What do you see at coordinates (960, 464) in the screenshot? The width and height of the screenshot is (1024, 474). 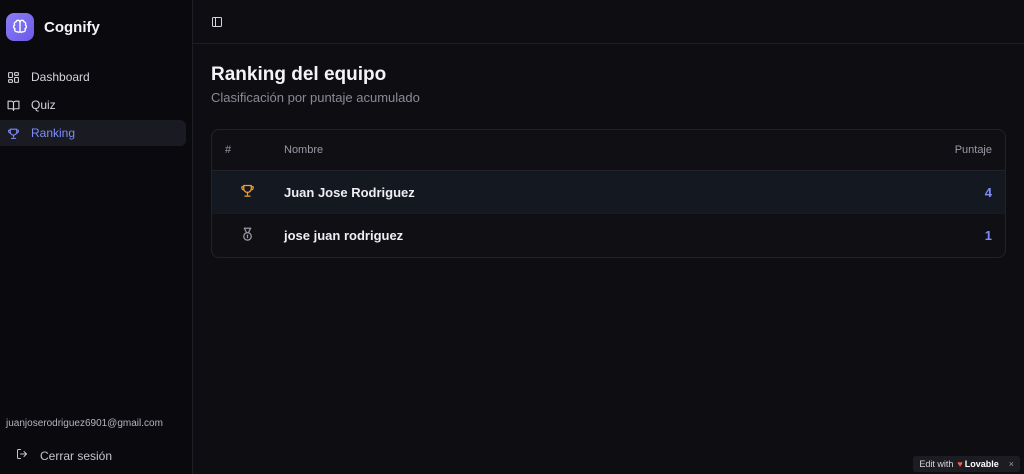 I see `lovable-heart-icon: ♥` at bounding box center [960, 464].